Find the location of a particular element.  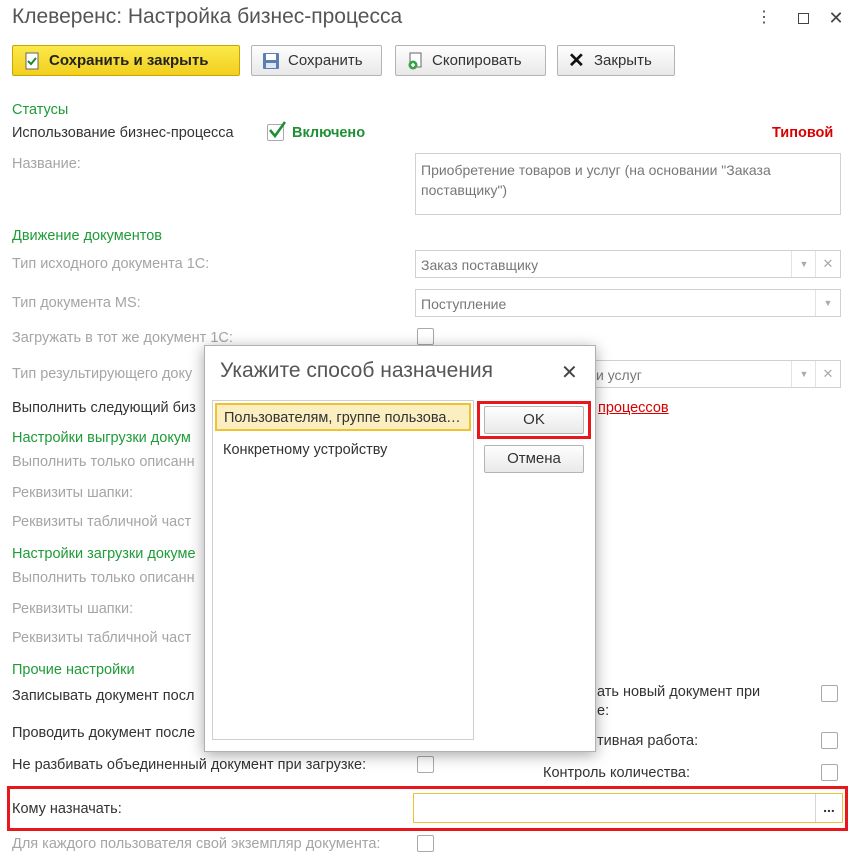

document-check-icon is located at coordinates (32, 61).